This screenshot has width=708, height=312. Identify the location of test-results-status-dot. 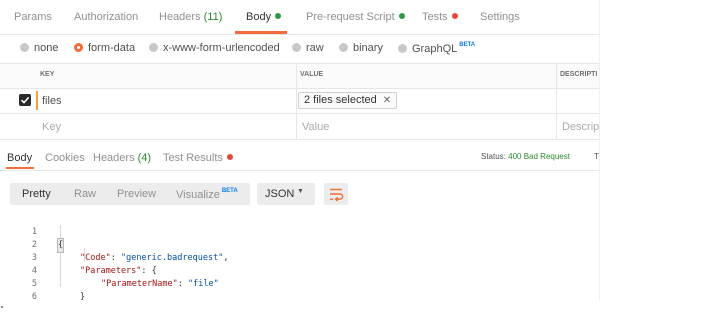
(229, 157).